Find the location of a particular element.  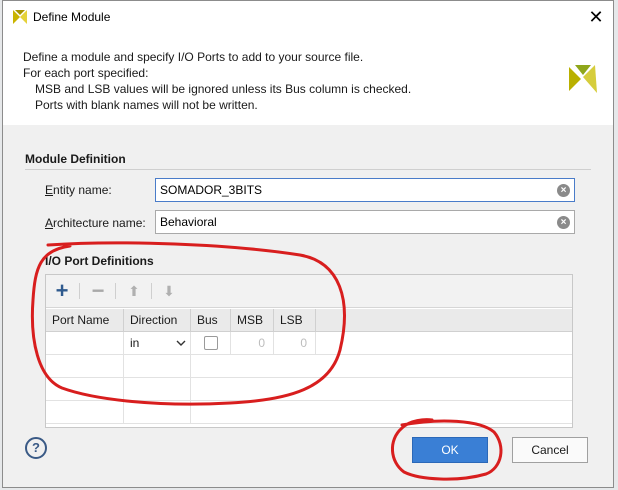

entity-name-field: × is located at coordinates (365, 190).